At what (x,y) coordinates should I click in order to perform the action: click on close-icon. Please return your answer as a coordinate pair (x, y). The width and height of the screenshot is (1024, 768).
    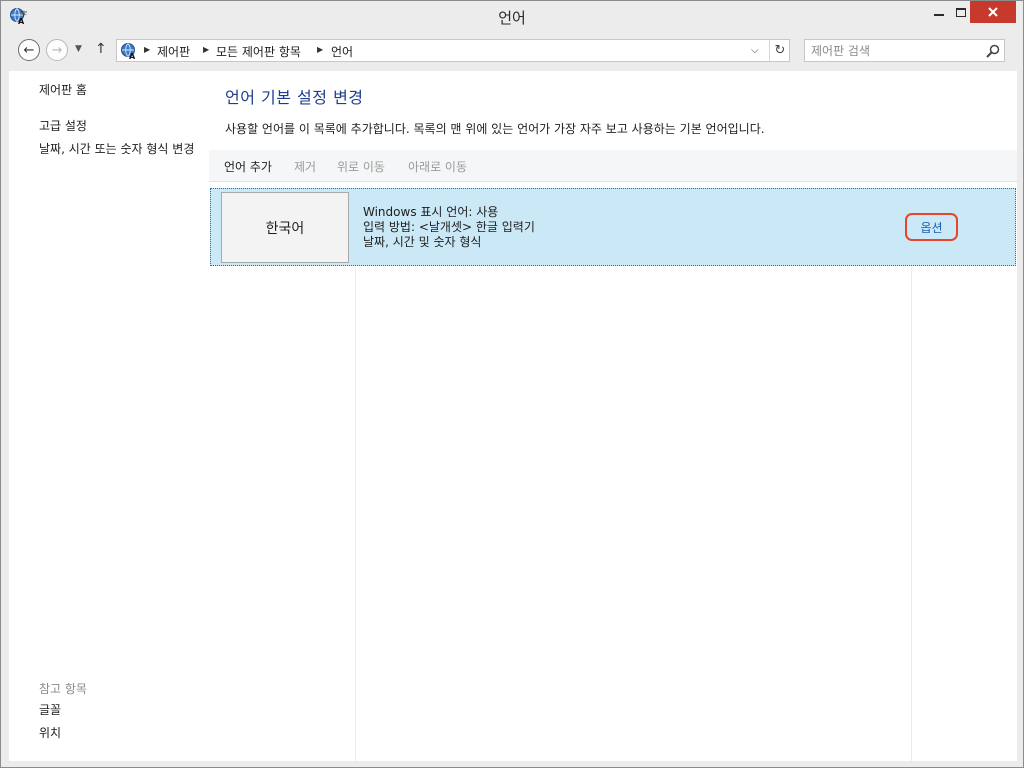
    Looking at the image, I should click on (993, 12).